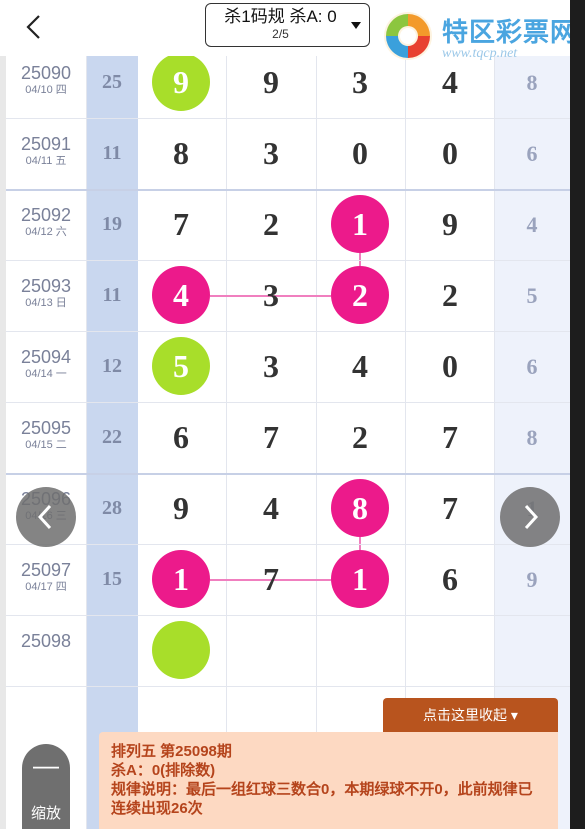  Describe the element at coordinates (46, 357) in the screenshot. I see `issue-number: 25094` at that location.